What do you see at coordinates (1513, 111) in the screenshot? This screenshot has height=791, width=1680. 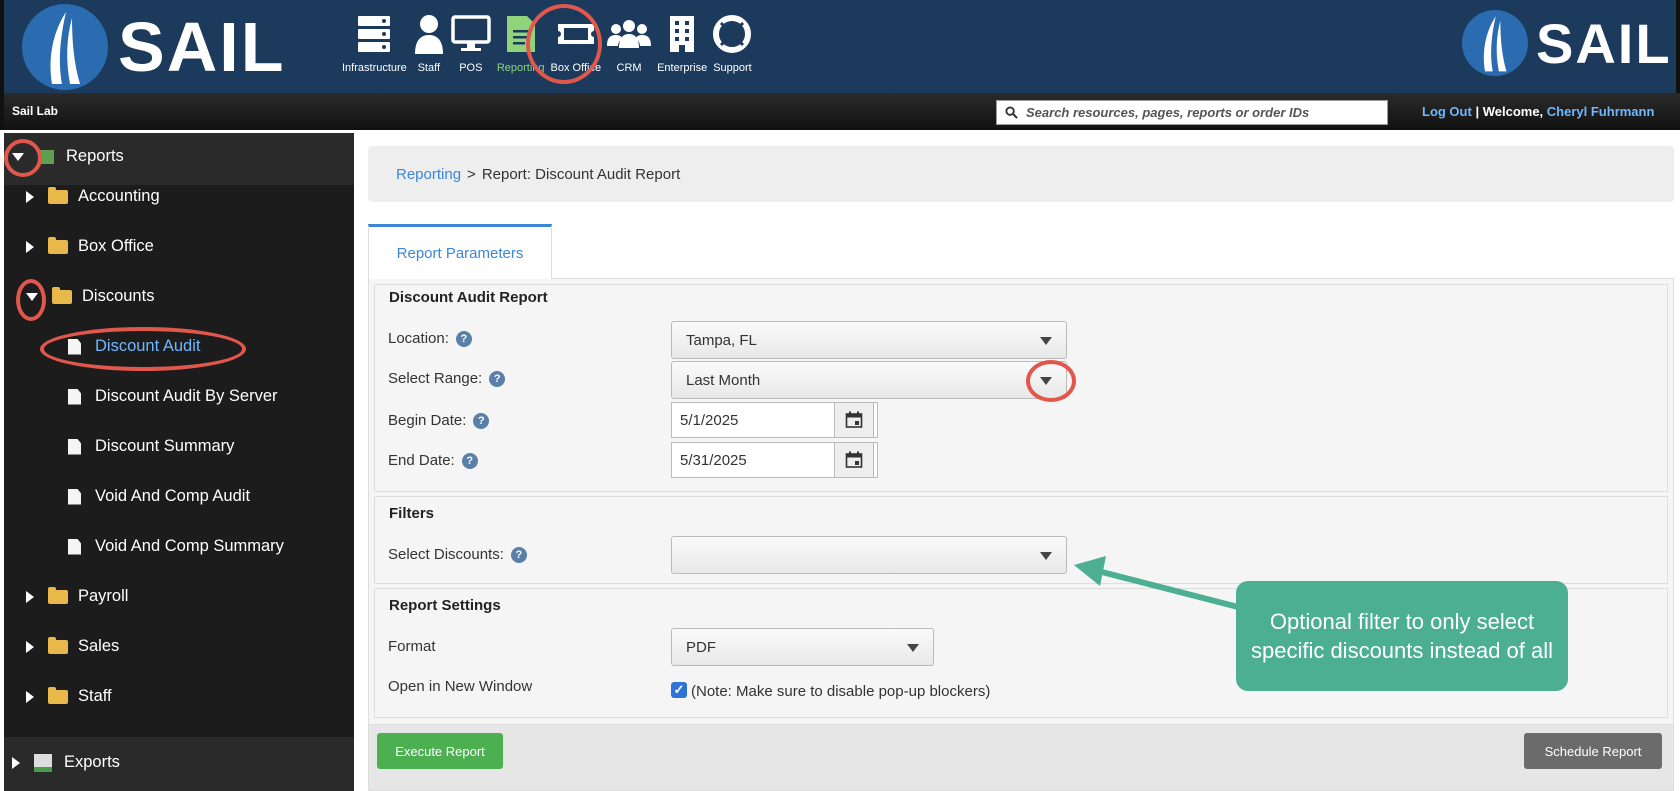 I see `welcome-text: Welcome,` at bounding box center [1513, 111].